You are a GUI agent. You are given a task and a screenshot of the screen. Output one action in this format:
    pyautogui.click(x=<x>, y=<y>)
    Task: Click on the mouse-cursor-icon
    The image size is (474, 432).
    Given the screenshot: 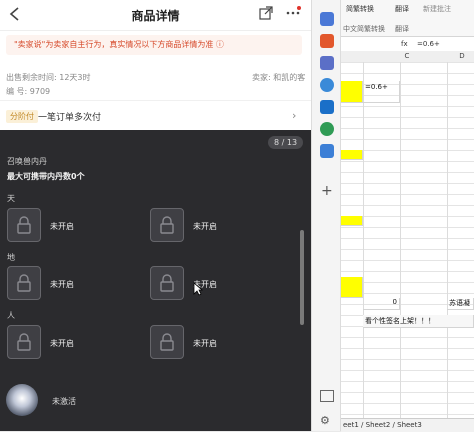 What is the action you would take?
    pyautogui.click(x=198, y=290)
    